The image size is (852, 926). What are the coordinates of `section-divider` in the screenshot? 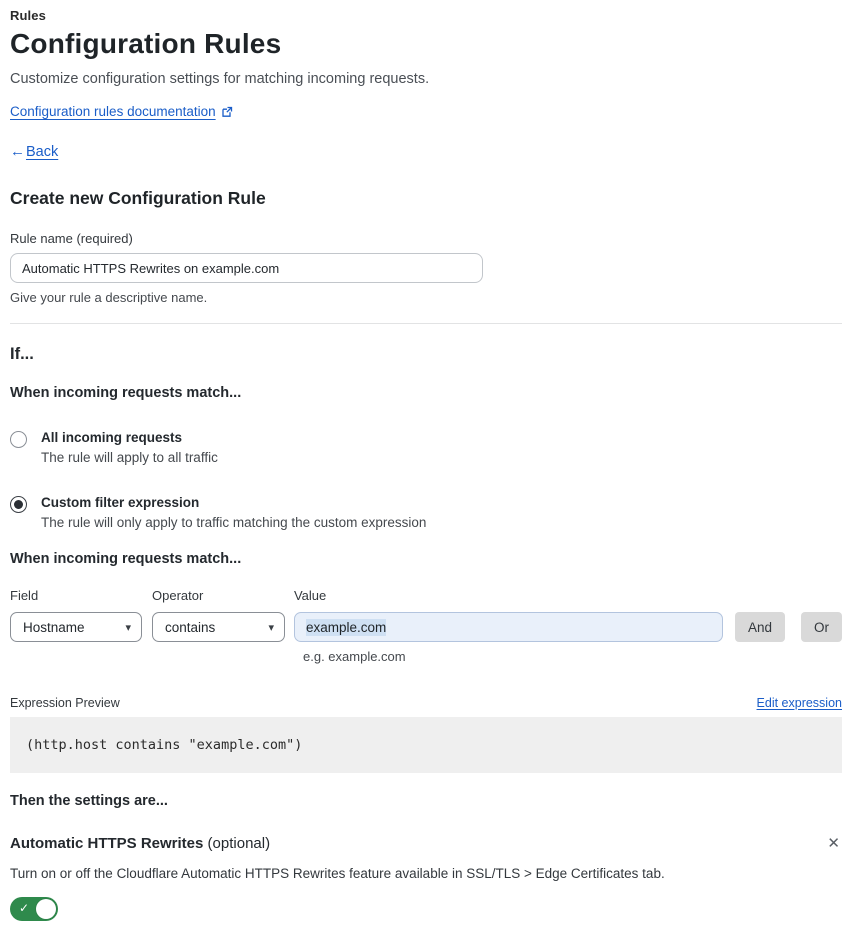 It's located at (426, 323).